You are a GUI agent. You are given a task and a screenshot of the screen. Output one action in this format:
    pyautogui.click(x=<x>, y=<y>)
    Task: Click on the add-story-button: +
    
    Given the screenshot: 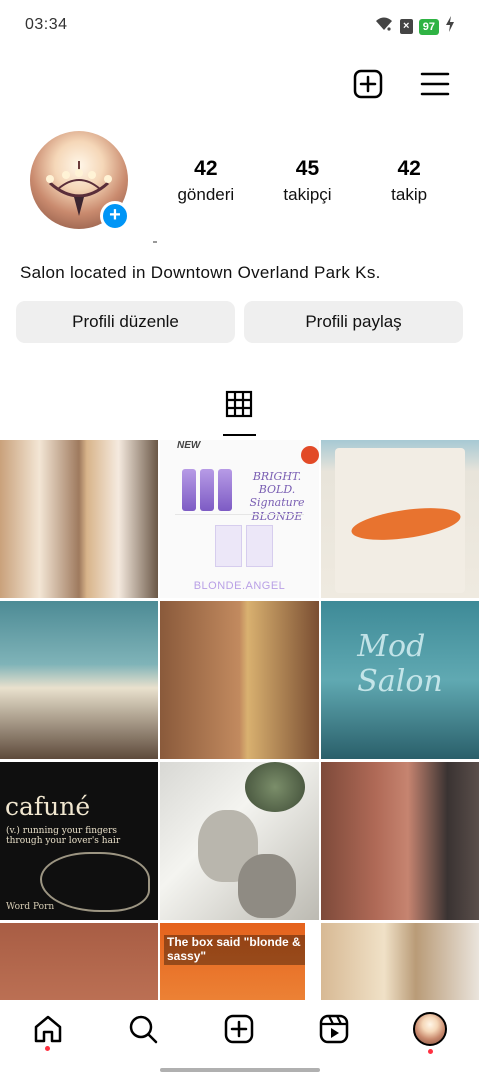 What is the action you would take?
    pyautogui.click(x=115, y=216)
    